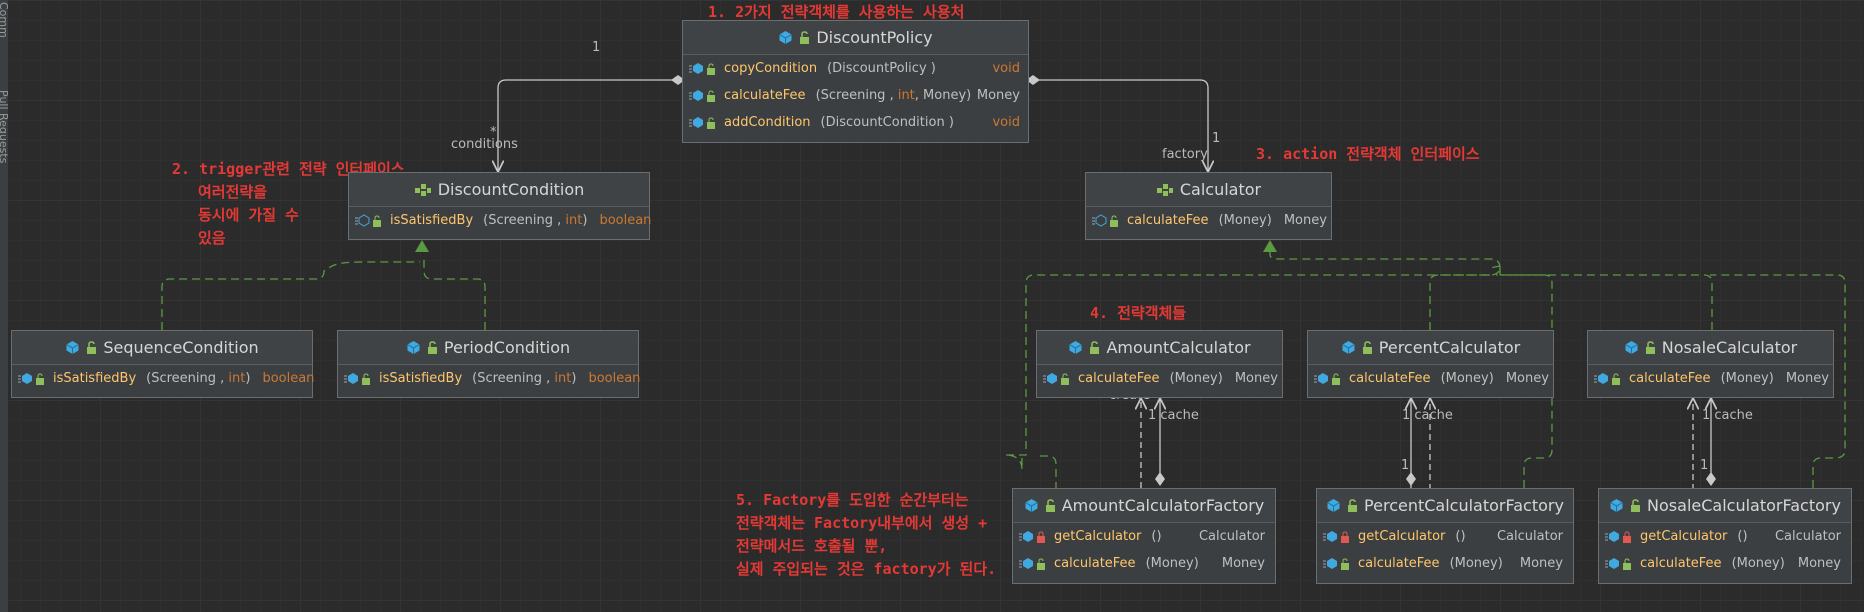  What do you see at coordinates (422, 246) in the screenshot?
I see `condition-realization-arrow` at bounding box center [422, 246].